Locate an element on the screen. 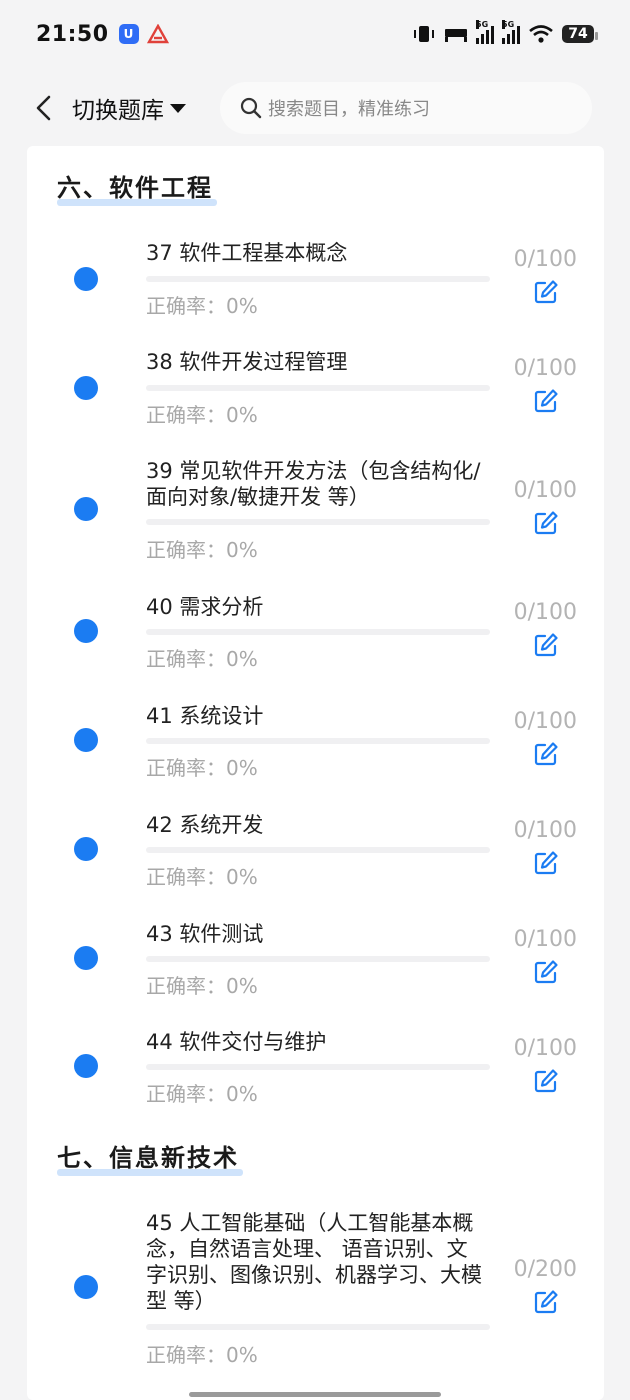  status-bar: 21:50 U 5G 5G 74 is located at coordinates (315, 34).